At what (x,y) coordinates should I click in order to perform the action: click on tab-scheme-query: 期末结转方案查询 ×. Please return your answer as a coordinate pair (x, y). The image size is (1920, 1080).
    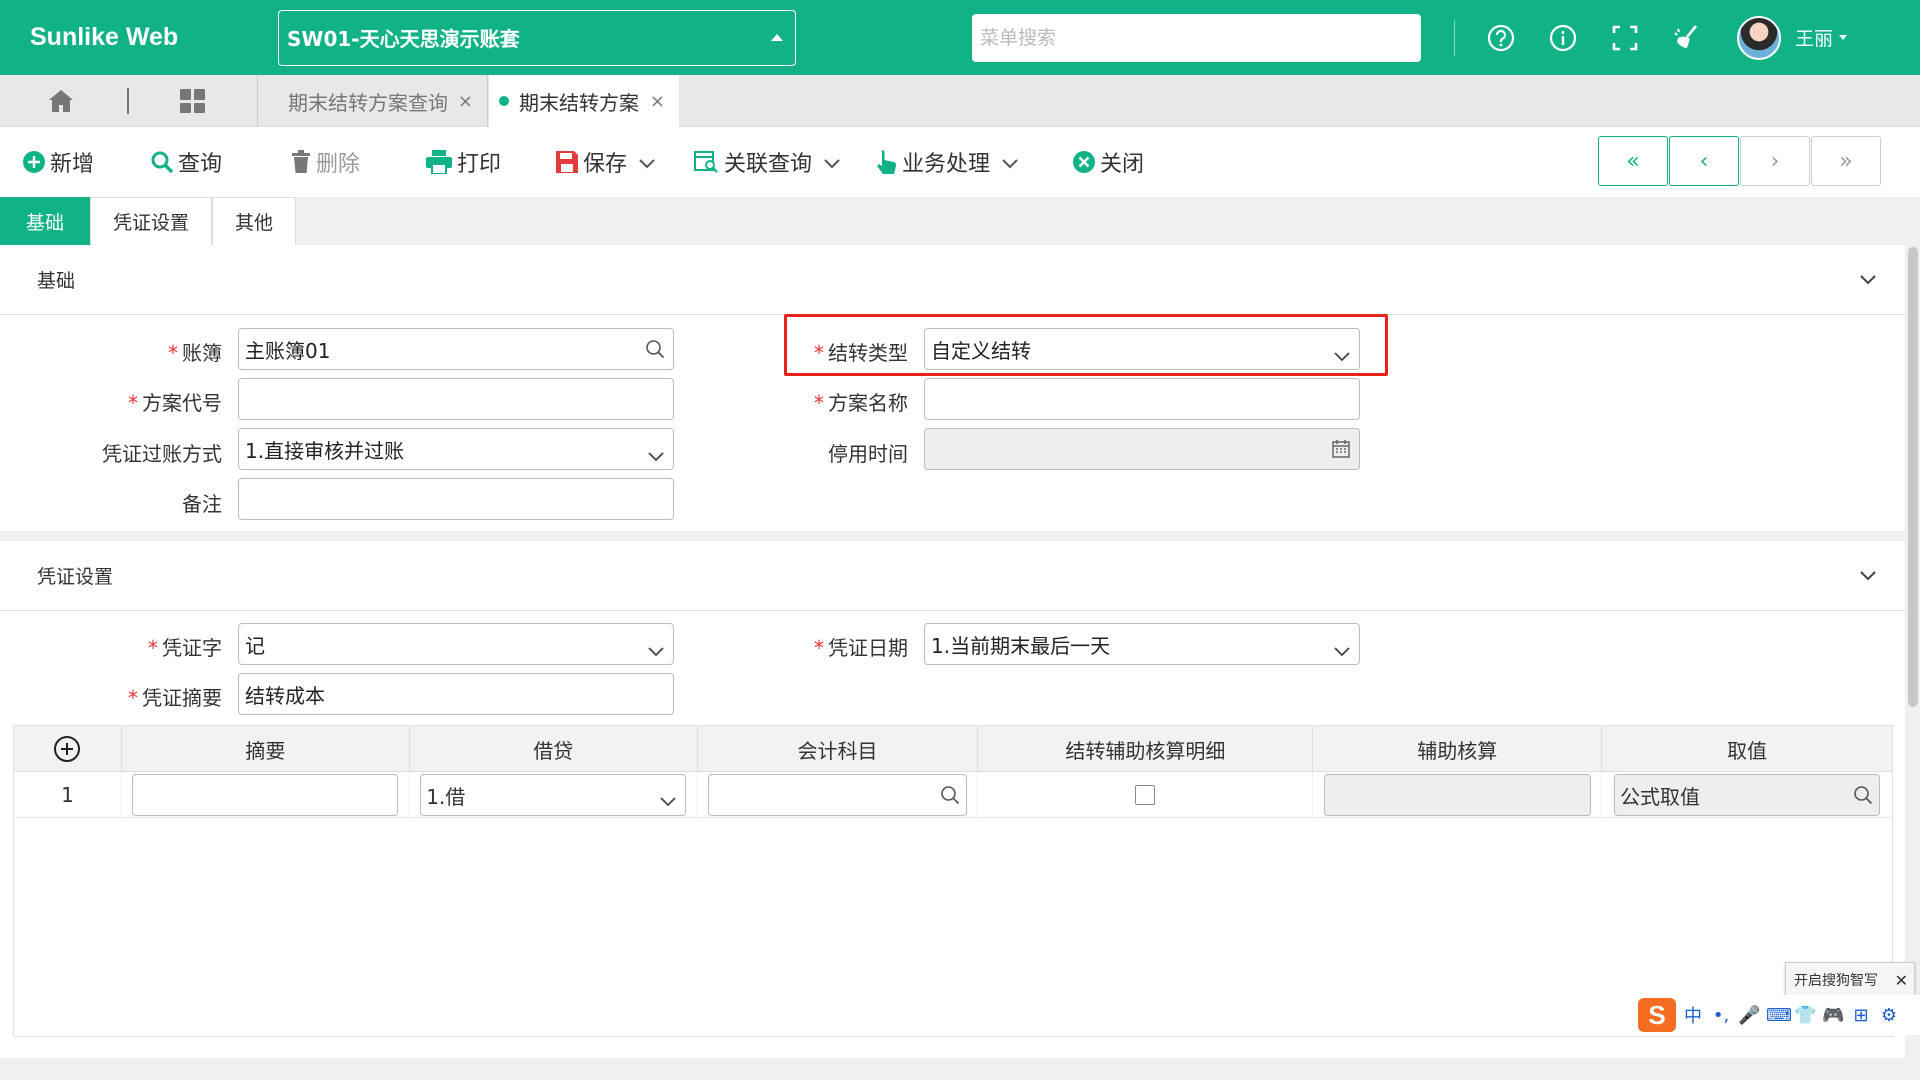
    Looking at the image, I should click on (372, 101).